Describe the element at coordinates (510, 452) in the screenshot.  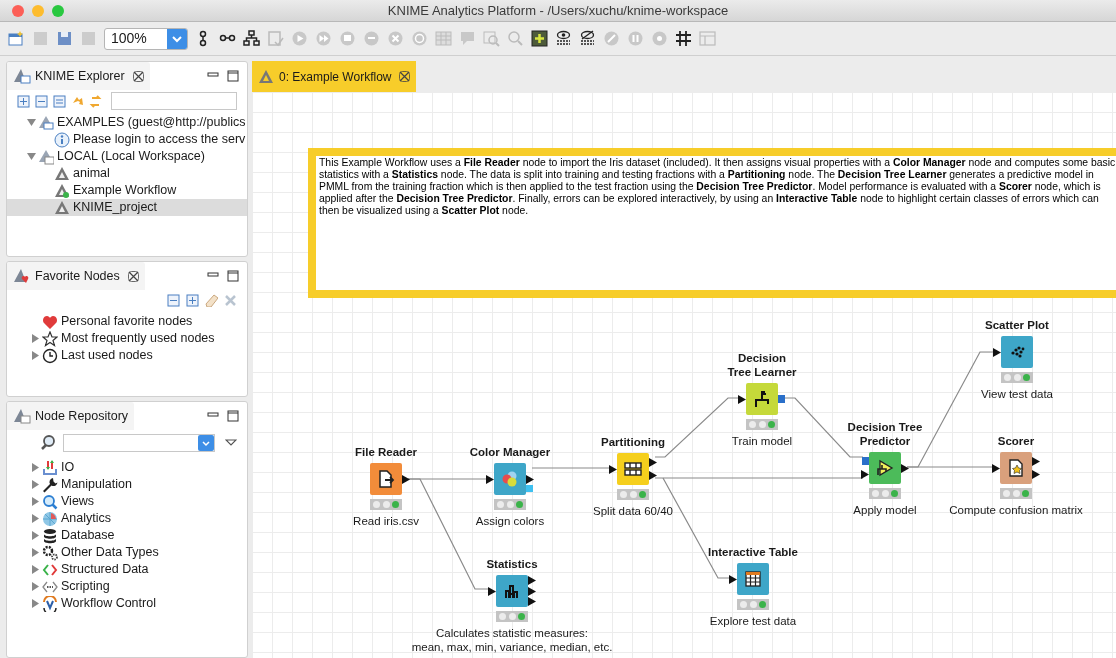
I see `node-title: Color Manager` at that location.